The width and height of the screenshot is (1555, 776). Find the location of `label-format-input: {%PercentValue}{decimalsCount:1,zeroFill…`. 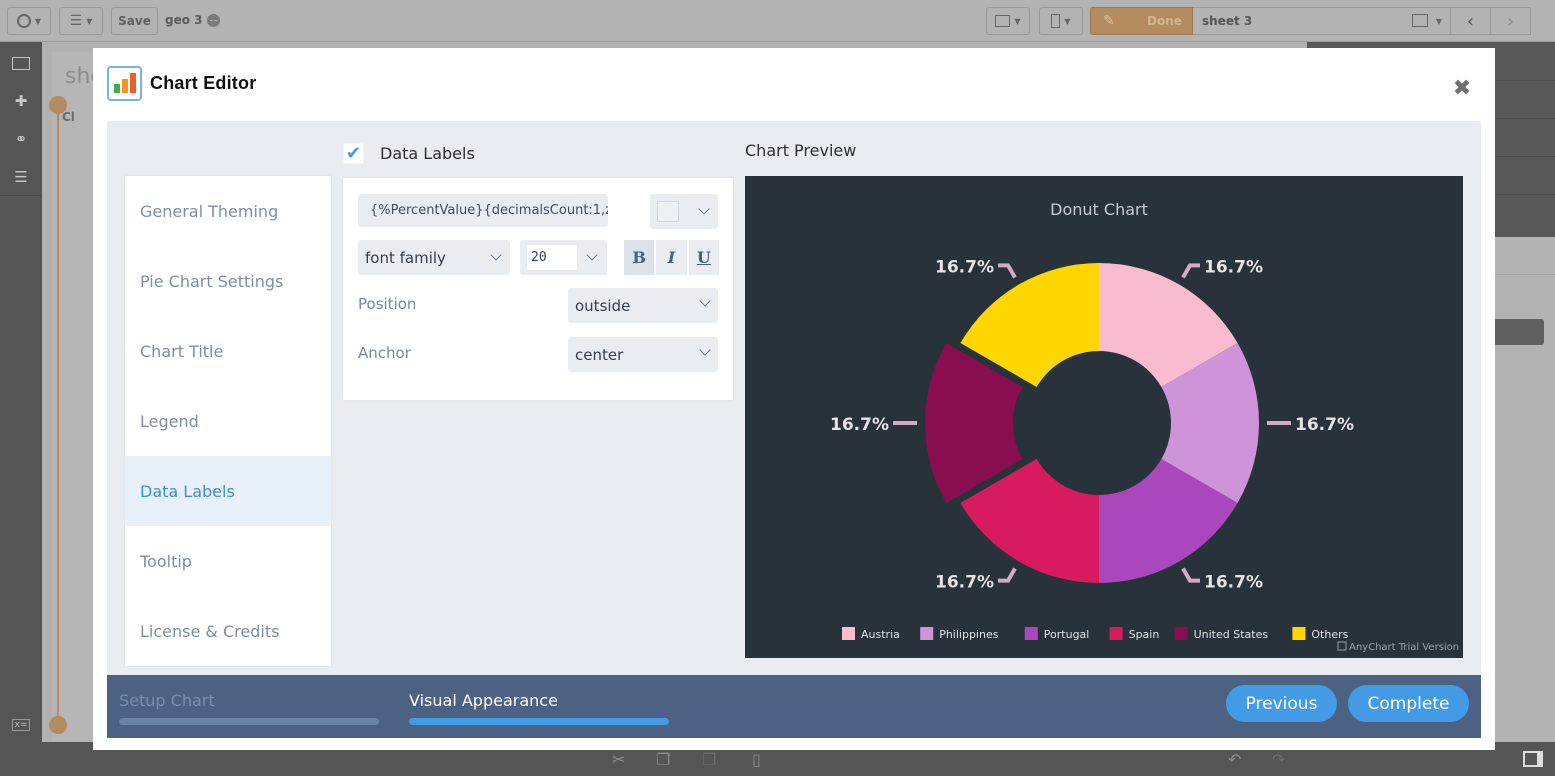

label-format-input: {%PercentValue}{decimalsCount:1,zeroFill… is located at coordinates (483, 210).